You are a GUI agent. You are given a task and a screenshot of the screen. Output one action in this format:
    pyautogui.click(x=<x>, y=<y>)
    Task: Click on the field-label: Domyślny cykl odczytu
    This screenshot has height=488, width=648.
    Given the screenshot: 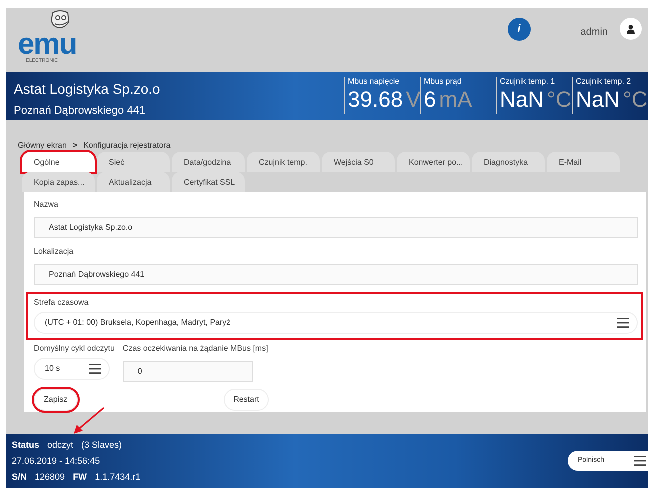 What is the action you would take?
    pyautogui.click(x=74, y=349)
    